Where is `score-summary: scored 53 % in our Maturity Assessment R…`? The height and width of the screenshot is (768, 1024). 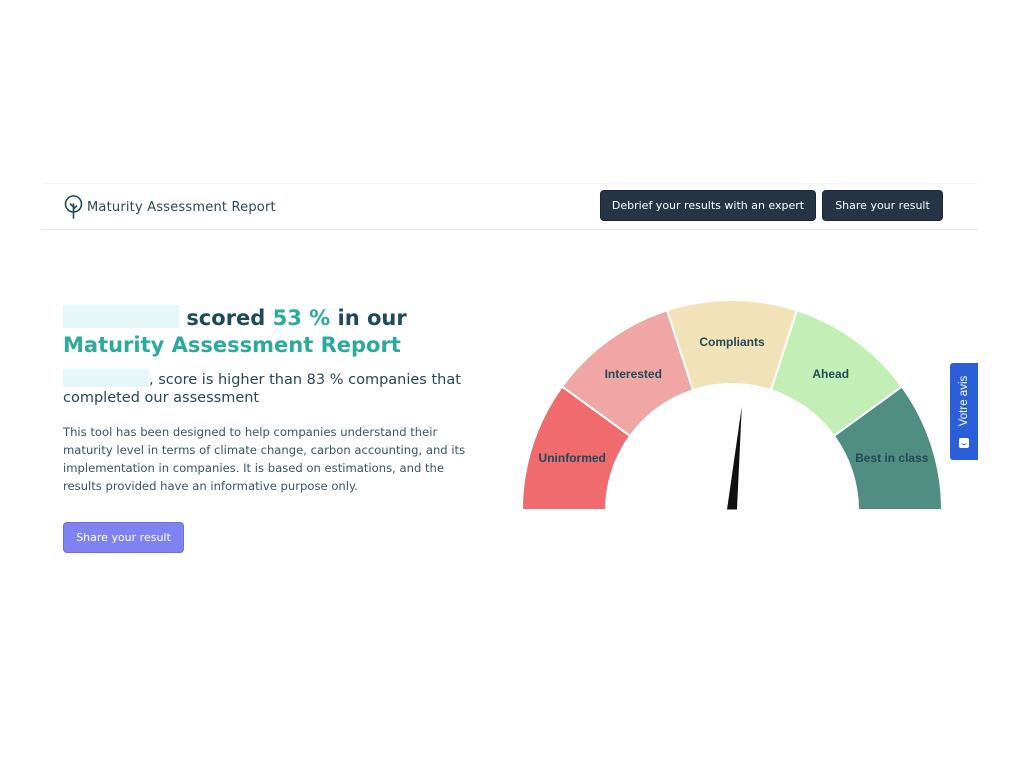 score-summary: scored 53 % in our Maturity Assessment R… is located at coordinates (273, 429).